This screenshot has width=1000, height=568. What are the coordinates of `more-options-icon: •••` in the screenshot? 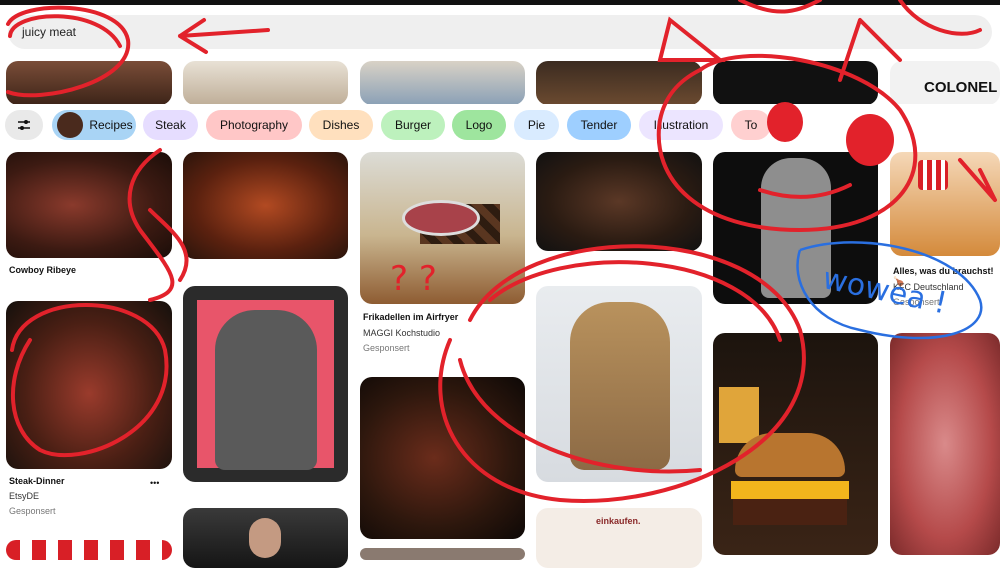 It's located at (154, 483).